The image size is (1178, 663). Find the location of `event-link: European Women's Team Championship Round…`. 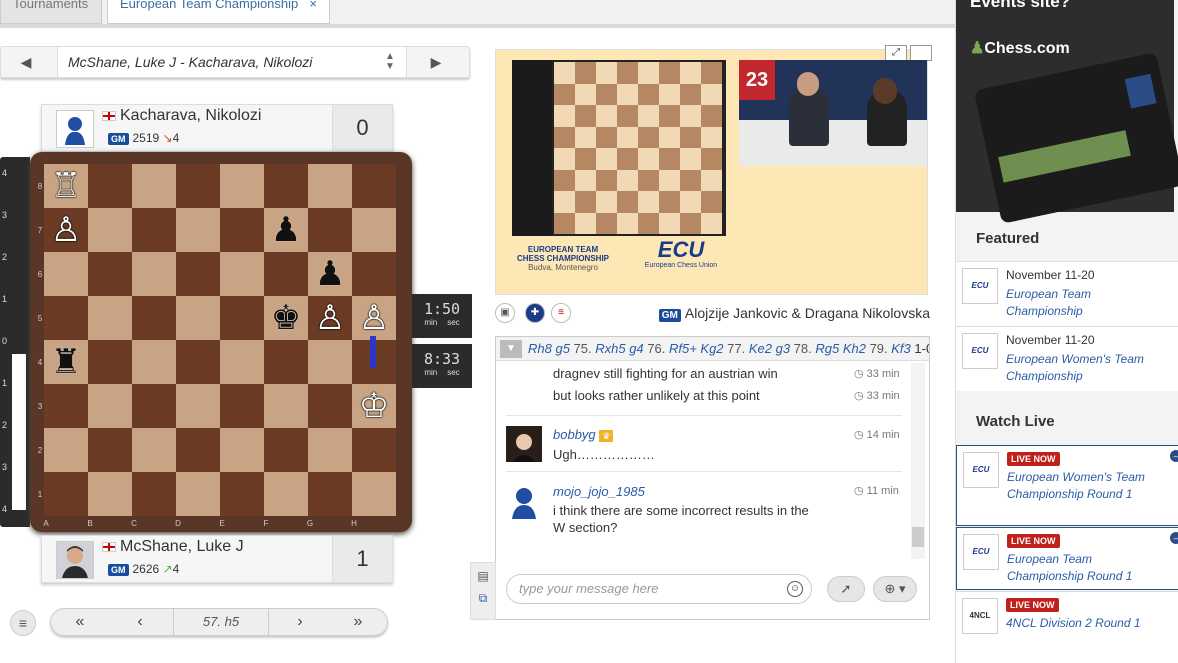

event-link: European Women's Team Championship Round… is located at coordinates (1082, 486).